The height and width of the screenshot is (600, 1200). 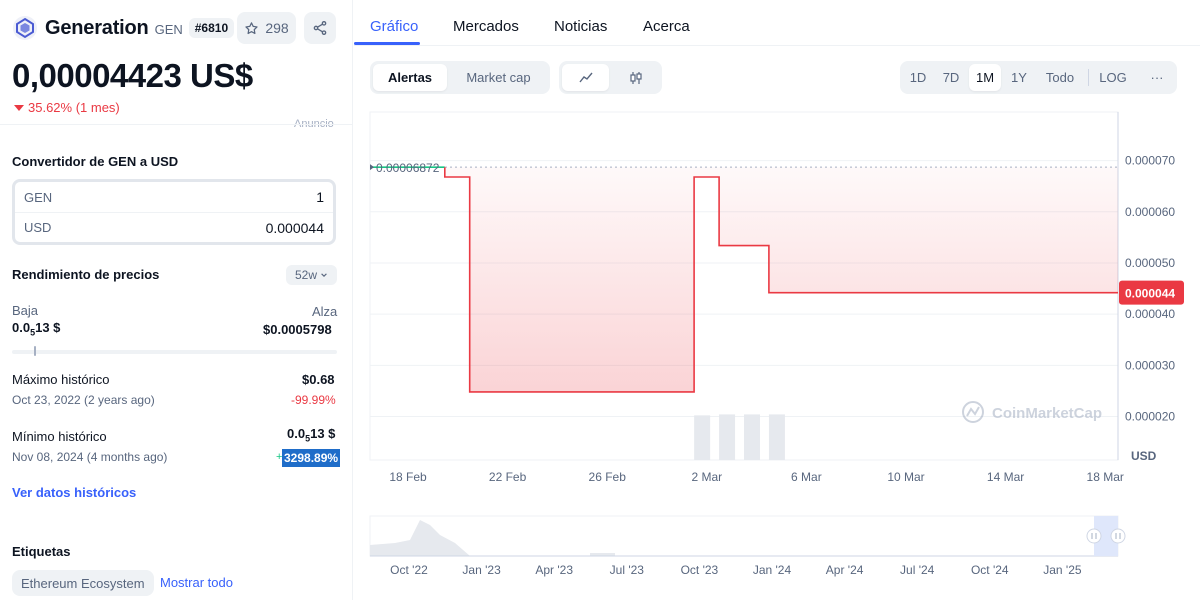 I want to click on x-tick-label: 14 Mar, so click(x=1005, y=477).